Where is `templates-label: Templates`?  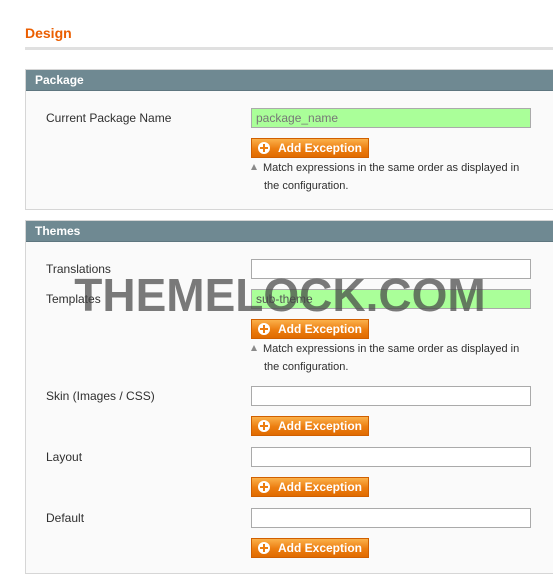
templates-label: Templates is located at coordinates (73, 299).